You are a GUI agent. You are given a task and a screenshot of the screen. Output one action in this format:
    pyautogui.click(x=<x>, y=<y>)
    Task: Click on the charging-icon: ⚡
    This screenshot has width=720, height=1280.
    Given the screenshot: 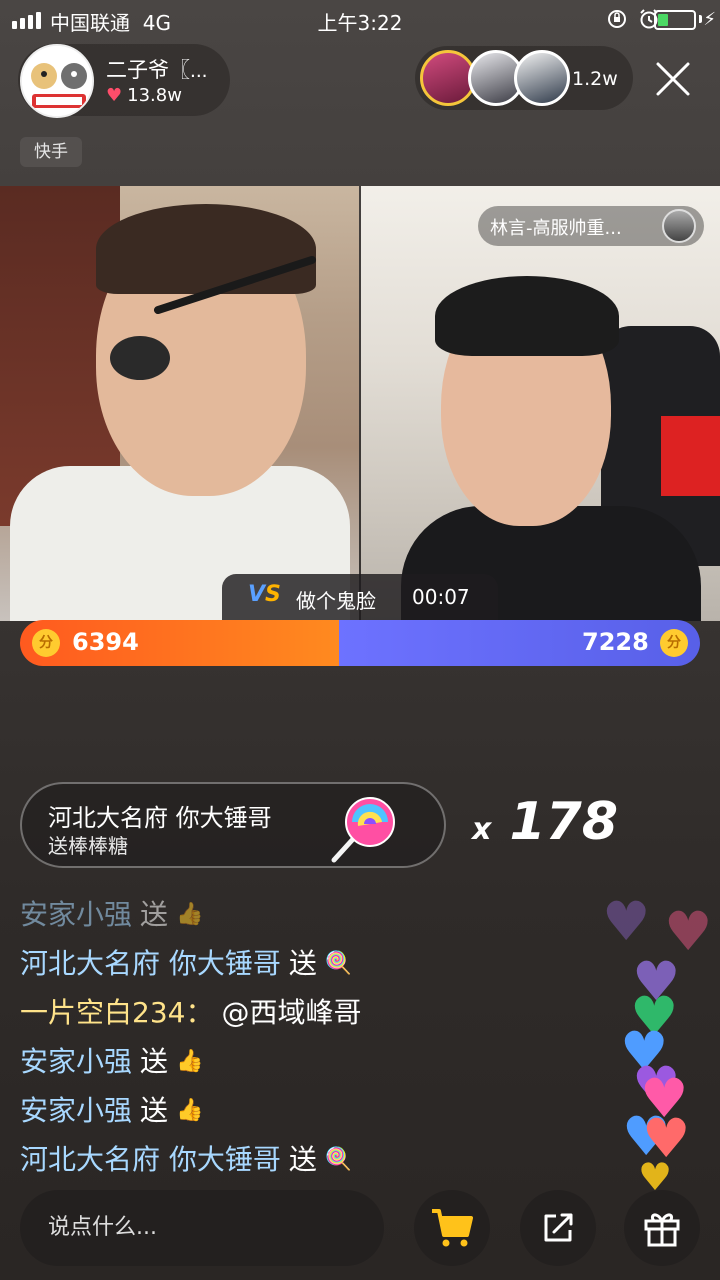 What is the action you would take?
    pyautogui.click(x=709, y=19)
    